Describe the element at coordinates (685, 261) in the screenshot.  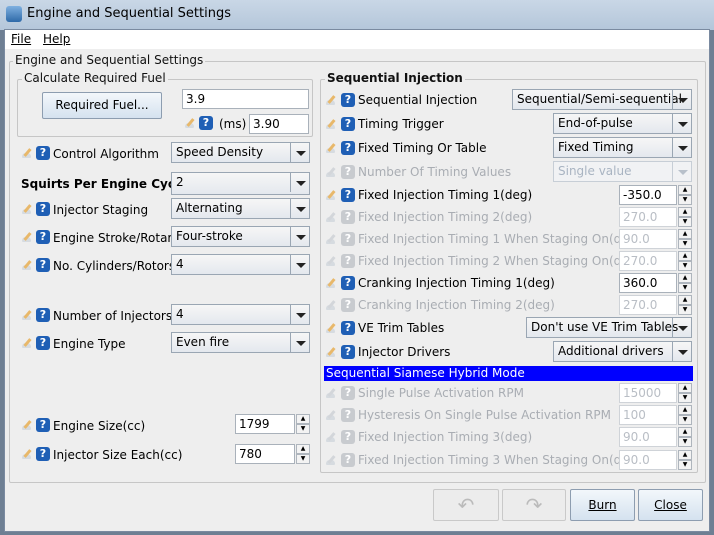
I see `seq-row-7-spinner: ▲ ▼` at that location.